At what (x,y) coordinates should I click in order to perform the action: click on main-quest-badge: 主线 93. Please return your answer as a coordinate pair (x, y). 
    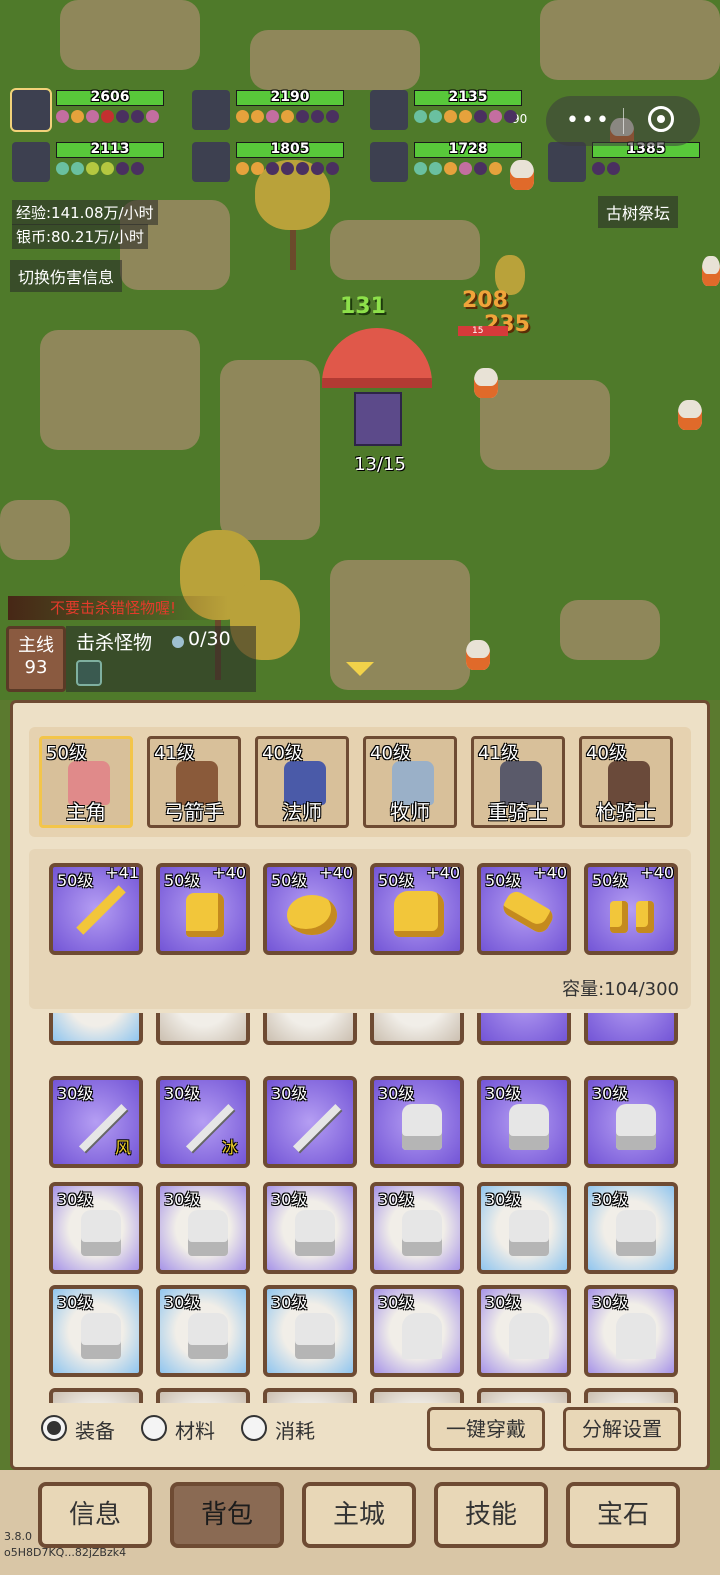
    Looking at the image, I should click on (36, 659).